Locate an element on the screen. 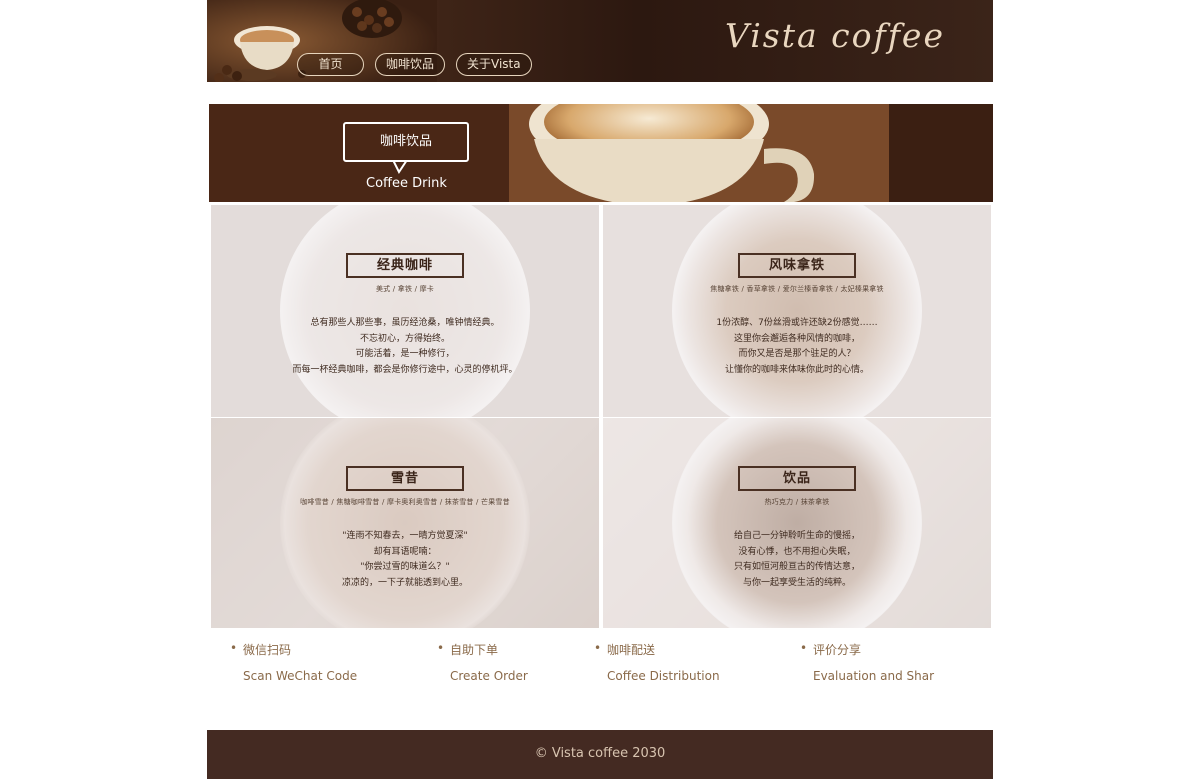 The image size is (1200, 779). feature-coffee-distribution: • 咖啡配送 Coffee Distribution is located at coordinates (657, 662).